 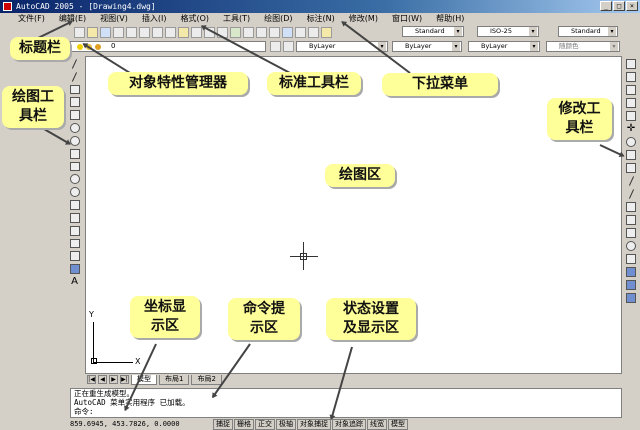 What do you see at coordinates (244, 424) in the screenshot?
I see `grid-toggle: 栅格` at bounding box center [244, 424].